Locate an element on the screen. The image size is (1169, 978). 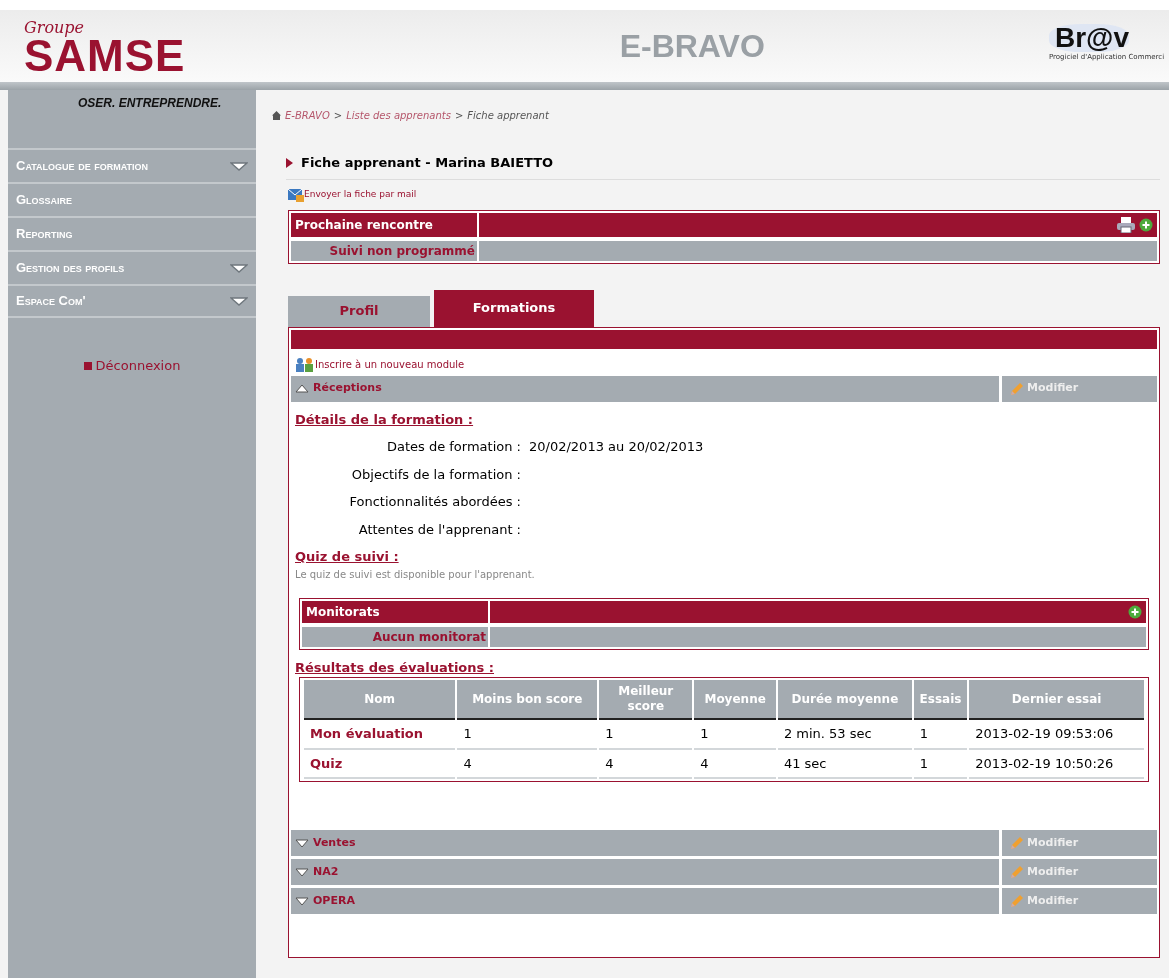
table-header: Prochaine rencontre is located at coordinates (384, 224).